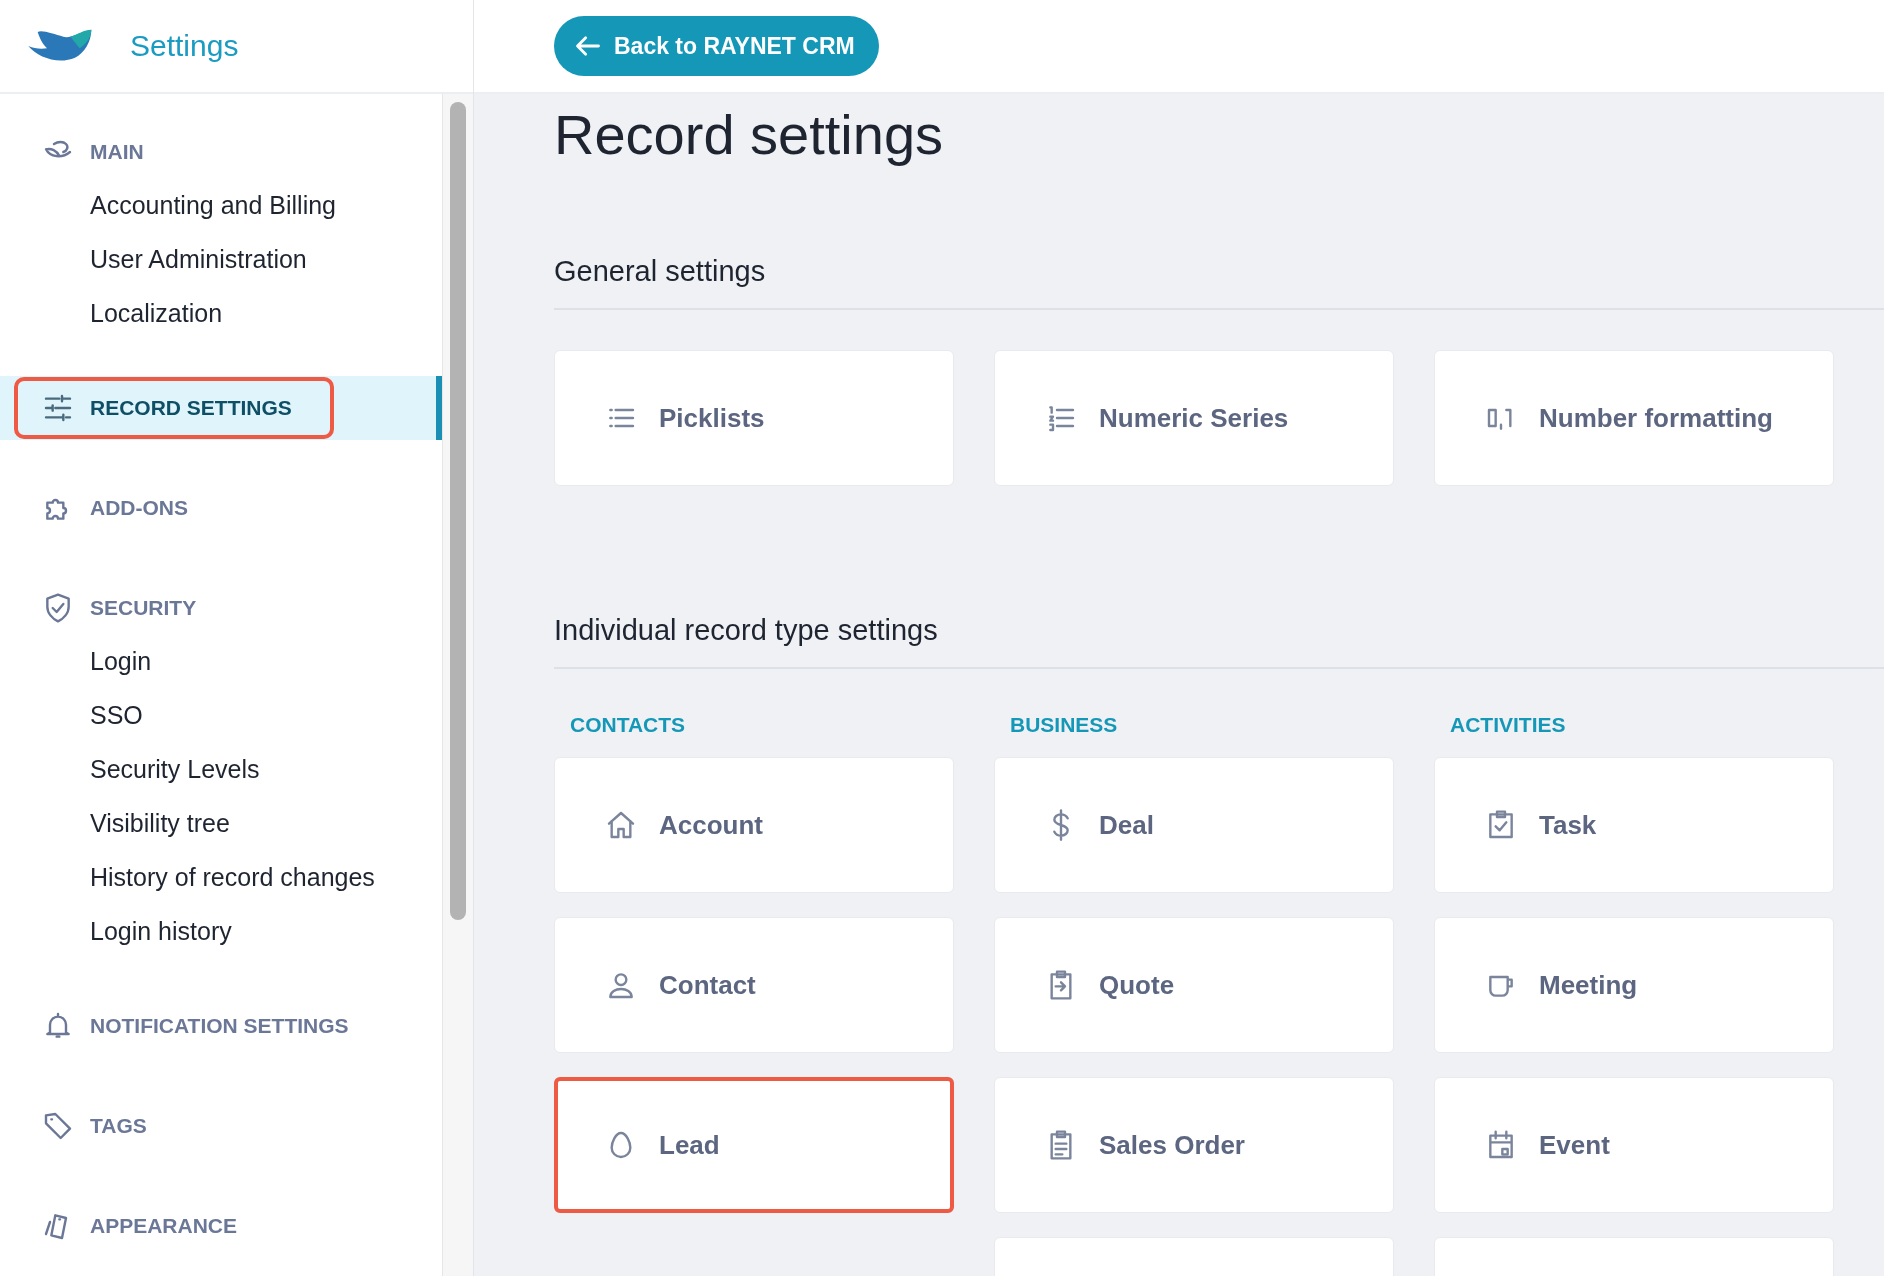 This screenshot has height=1276, width=1884. Describe the element at coordinates (754, 985) in the screenshot. I see `settings-card: Contact` at that location.